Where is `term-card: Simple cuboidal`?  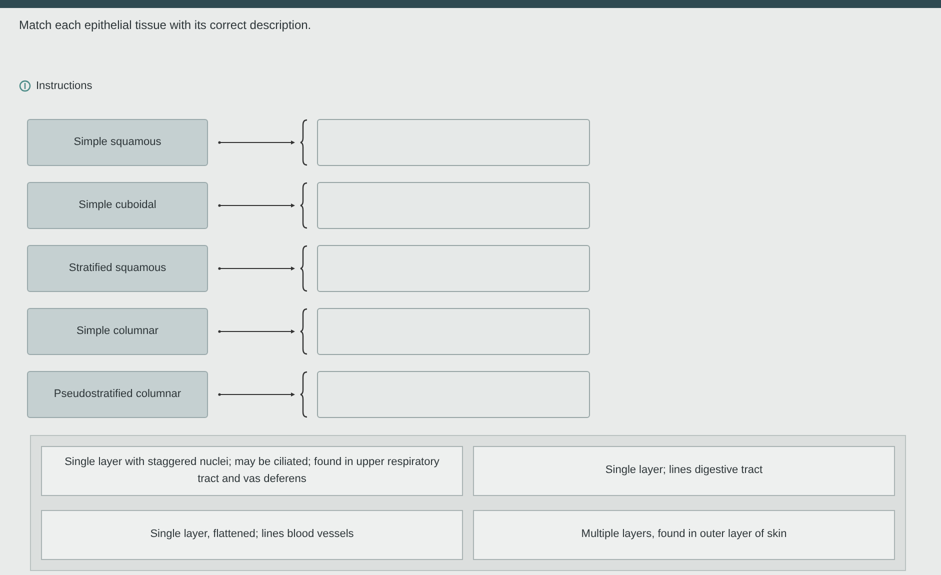
term-card: Simple cuboidal is located at coordinates (117, 205).